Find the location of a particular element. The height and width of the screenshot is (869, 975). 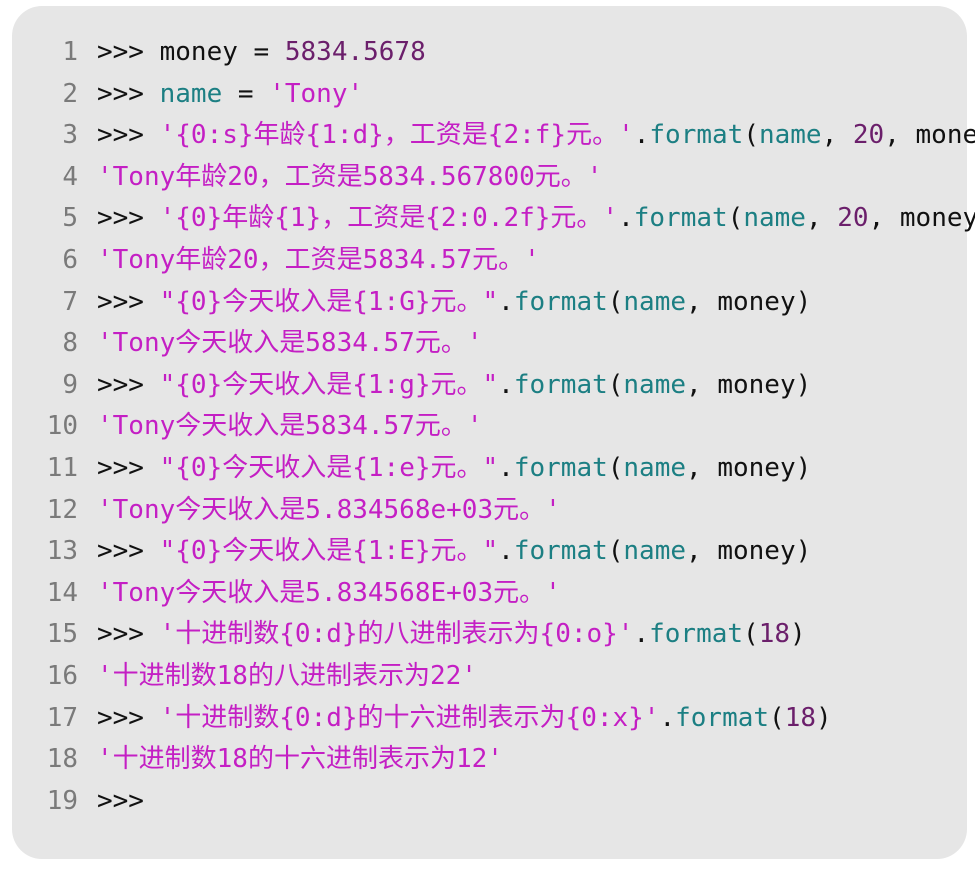

line-content: >>> name = 'Tony' is located at coordinates (230, 95).